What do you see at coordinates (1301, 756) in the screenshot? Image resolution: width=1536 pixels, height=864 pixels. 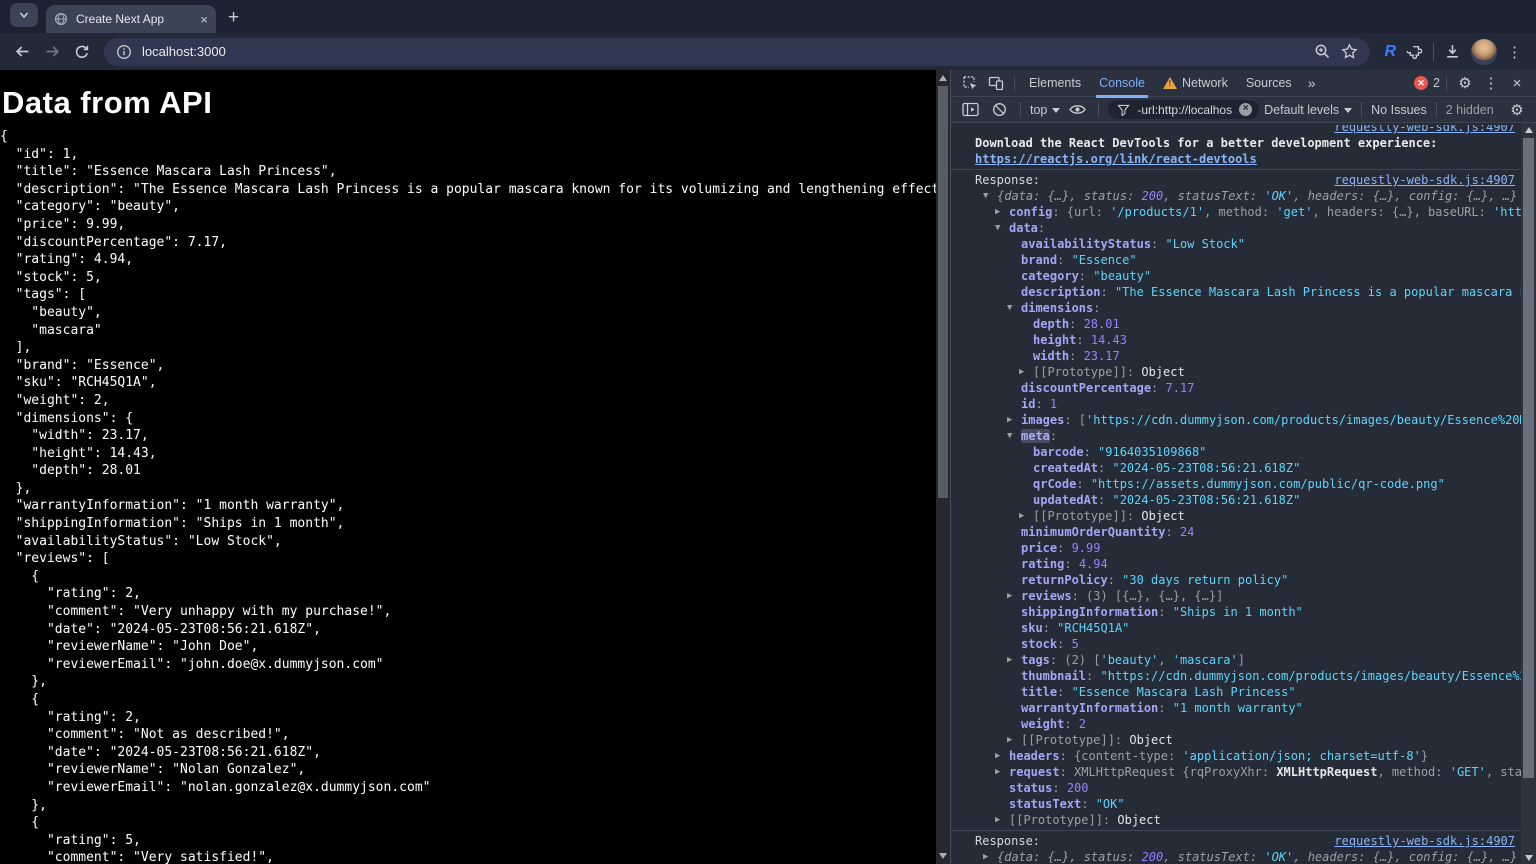 I see `console-text: 'application/json; charset=utf-8'` at bounding box center [1301, 756].